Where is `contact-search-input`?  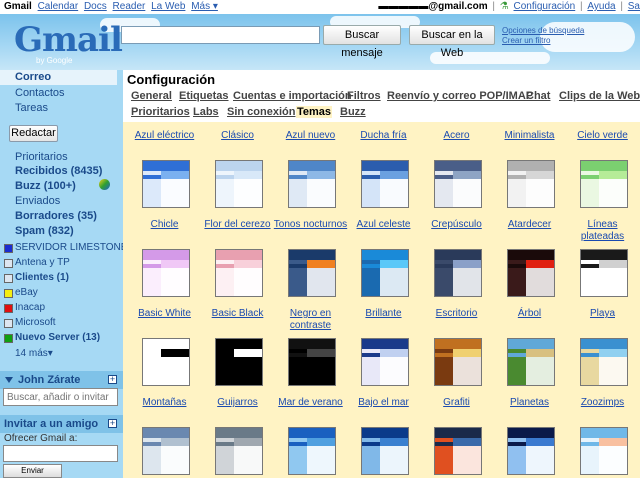
contact-search-input is located at coordinates (60, 397).